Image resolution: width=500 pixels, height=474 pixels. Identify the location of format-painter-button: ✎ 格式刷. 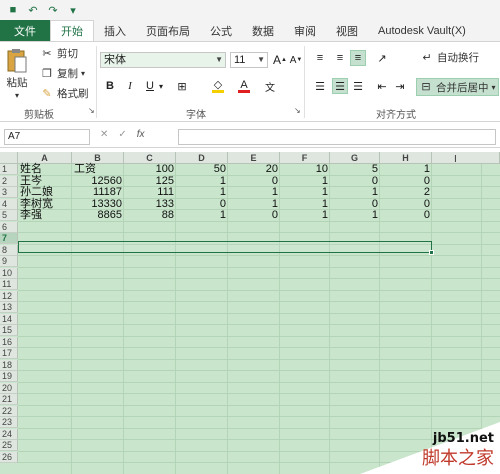
(64, 93).